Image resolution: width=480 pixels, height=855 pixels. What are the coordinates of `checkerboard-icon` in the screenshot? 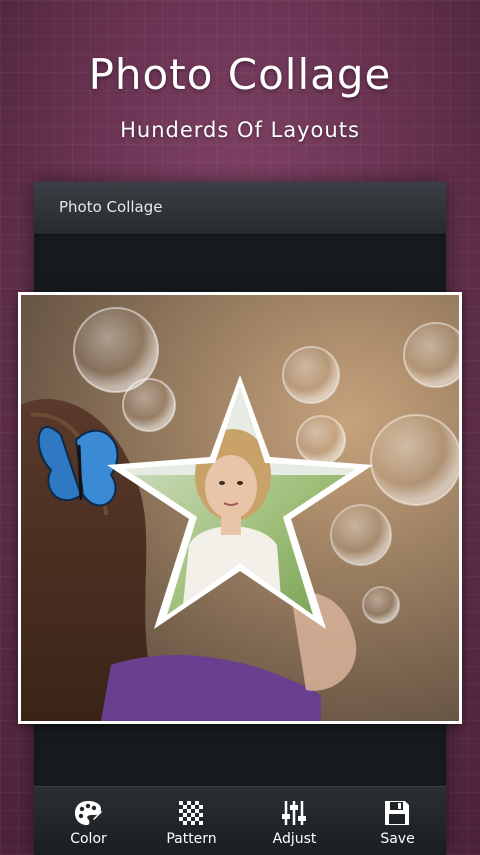 It's located at (191, 813).